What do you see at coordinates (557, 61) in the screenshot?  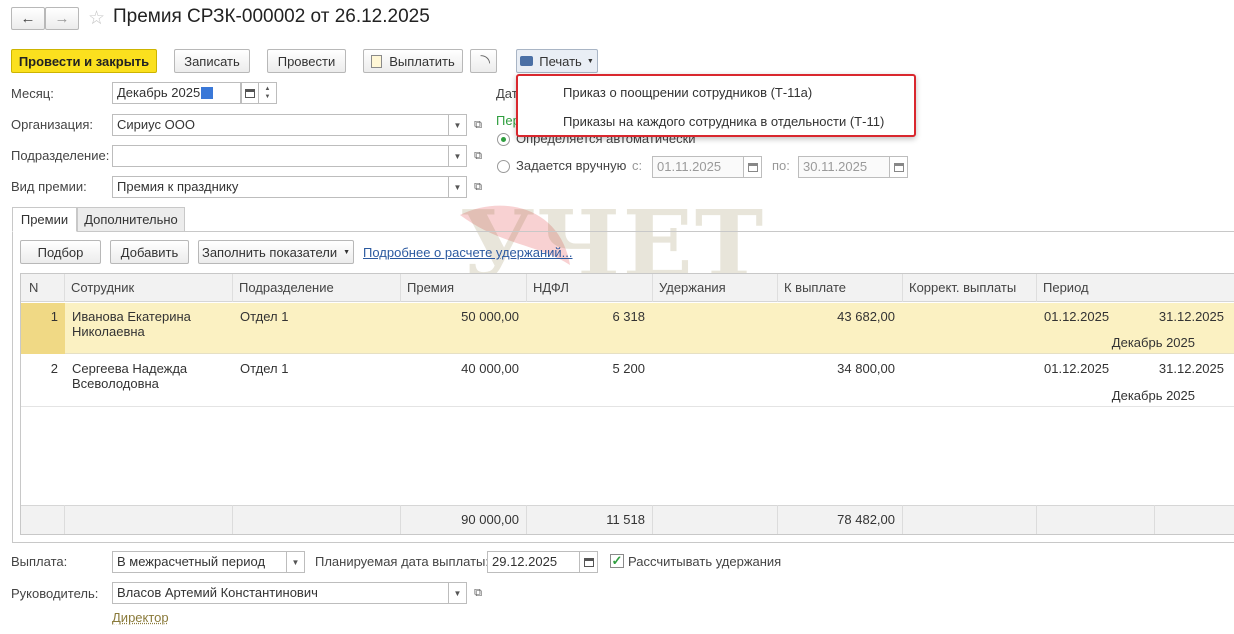 I see `print-button: Печать ▼` at bounding box center [557, 61].